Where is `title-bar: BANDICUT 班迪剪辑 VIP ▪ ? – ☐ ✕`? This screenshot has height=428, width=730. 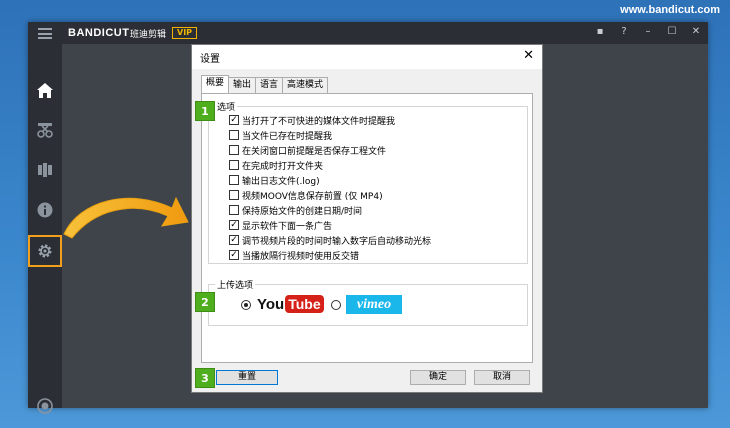 title-bar: BANDICUT 班迪剪辑 VIP ▪ ? – ☐ ✕ is located at coordinates (368, 33).